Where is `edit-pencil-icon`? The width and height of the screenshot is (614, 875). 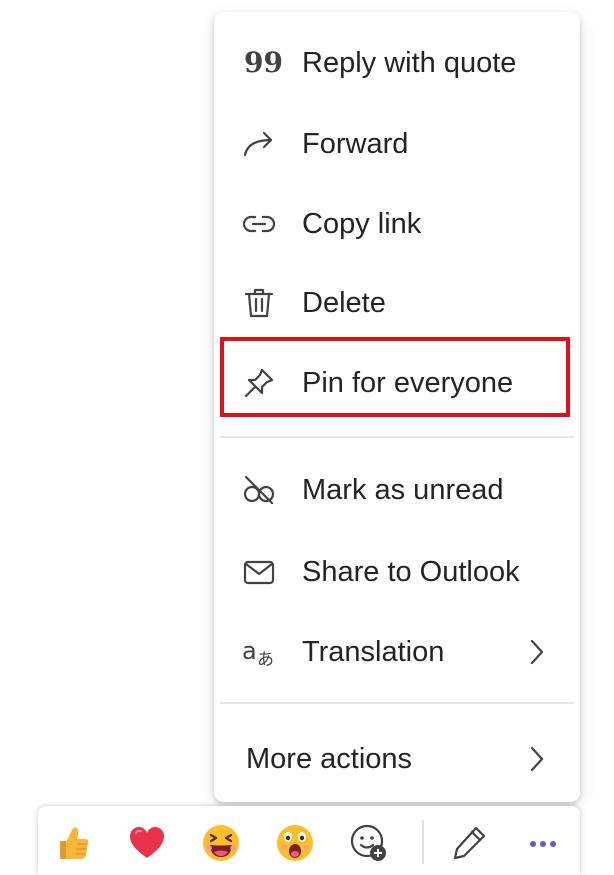 edit-pencil-icon is located at coordinates (469, 843).